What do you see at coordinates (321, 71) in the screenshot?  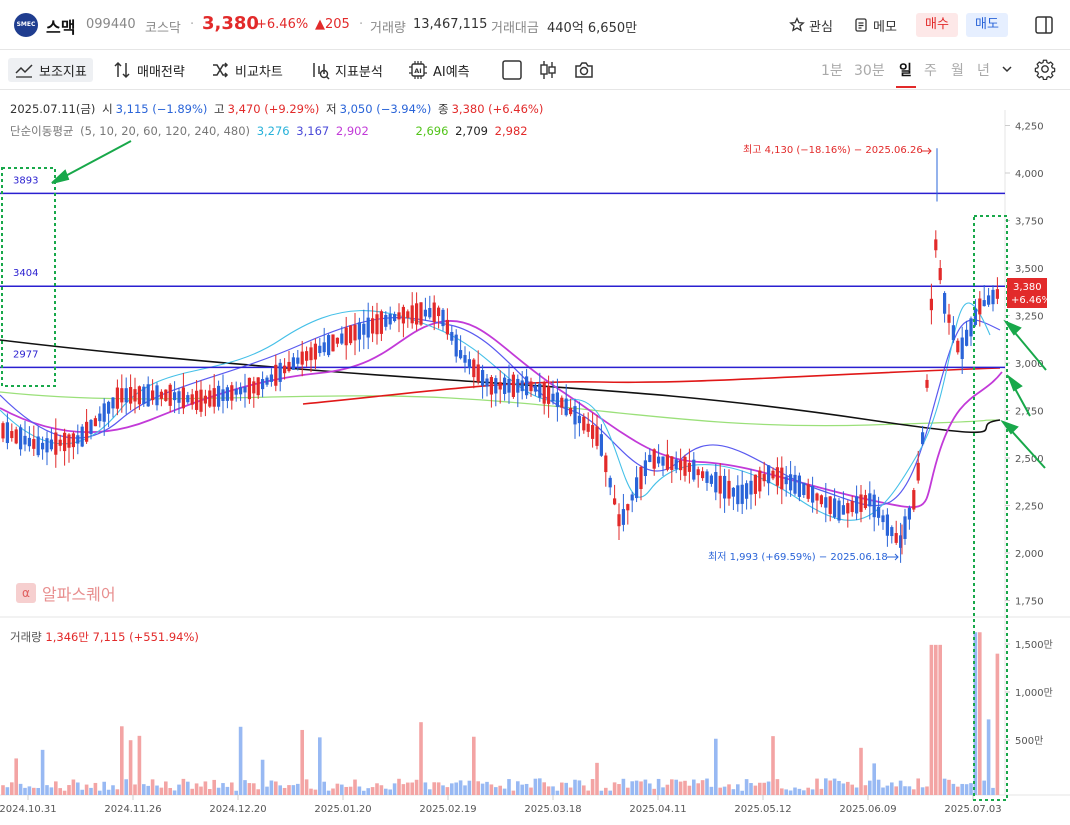 I see `analysis-icon` at bounding box center [321, 71].